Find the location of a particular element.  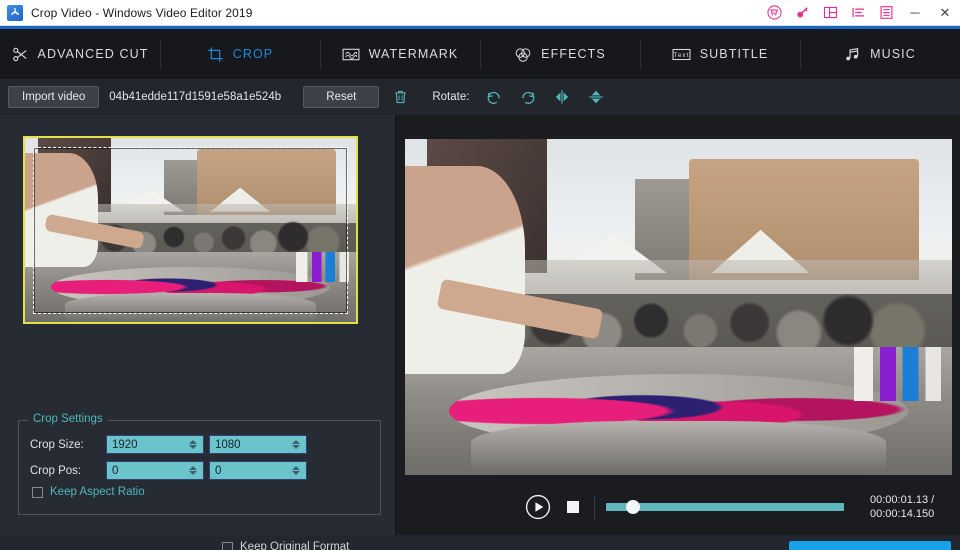

rotate-label: Rotate: is located at coordinates (451, 97).